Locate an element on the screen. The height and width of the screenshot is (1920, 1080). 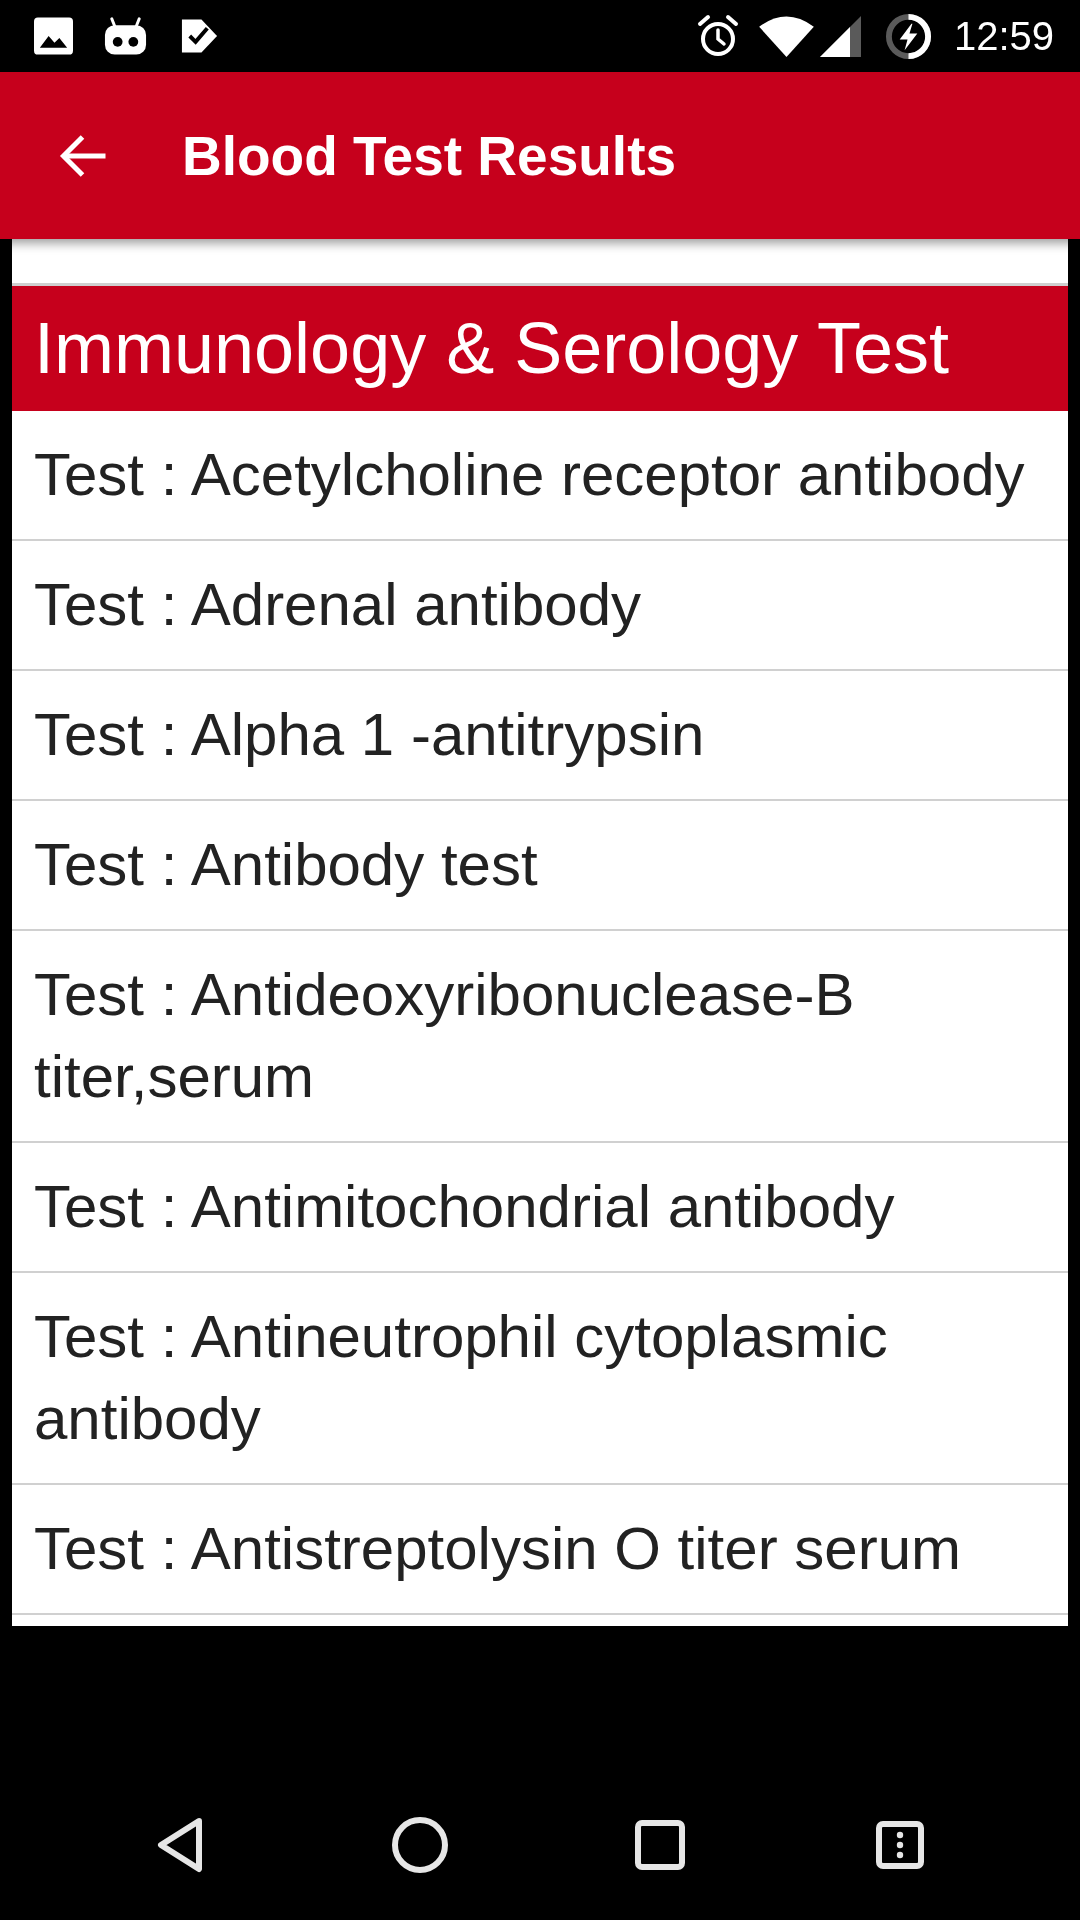
wifi-icon is located at coordinates (786, 36).